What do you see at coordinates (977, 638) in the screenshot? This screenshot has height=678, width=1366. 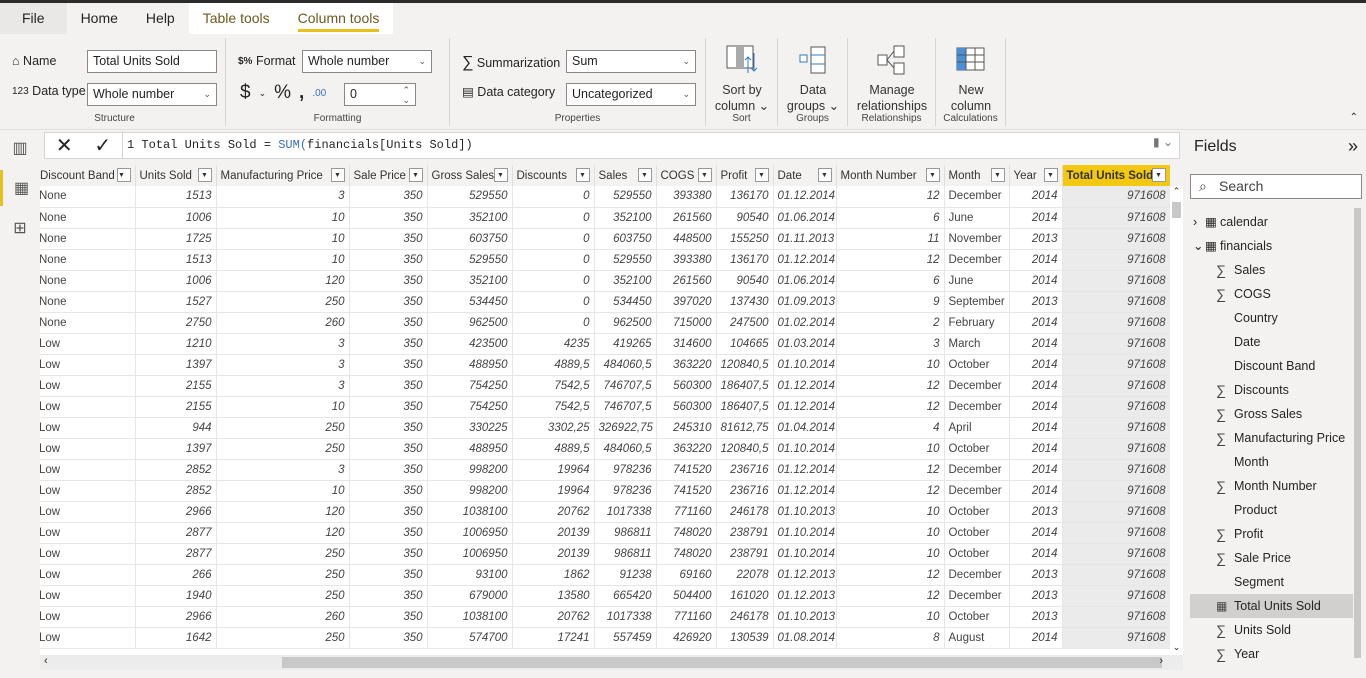 I see `table-cell: August` at bounding box center [977, 638].